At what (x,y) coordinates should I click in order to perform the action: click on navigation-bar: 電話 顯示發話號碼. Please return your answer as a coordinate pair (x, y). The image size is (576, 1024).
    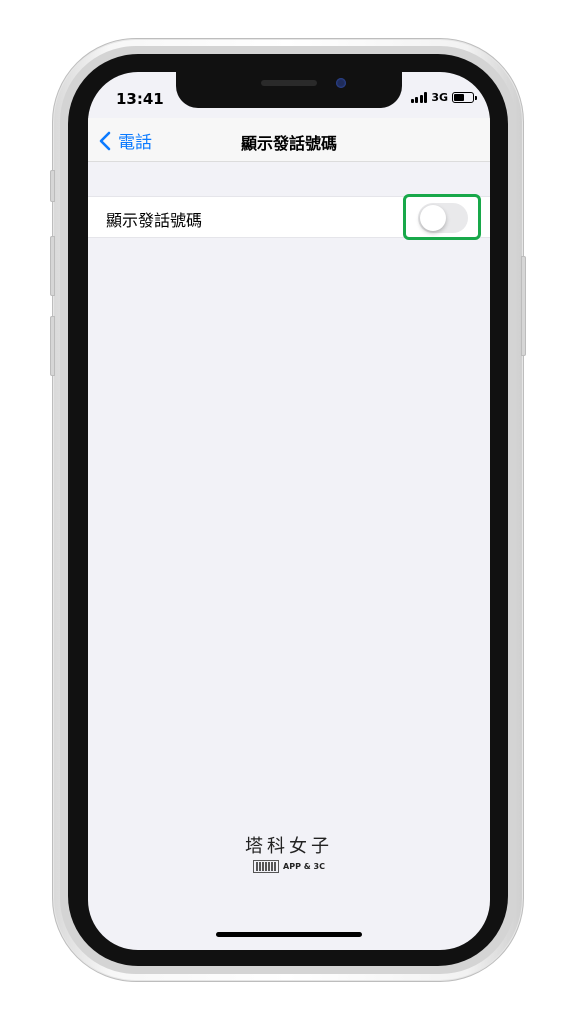
    Looking at the image, I should click on (289, 140).